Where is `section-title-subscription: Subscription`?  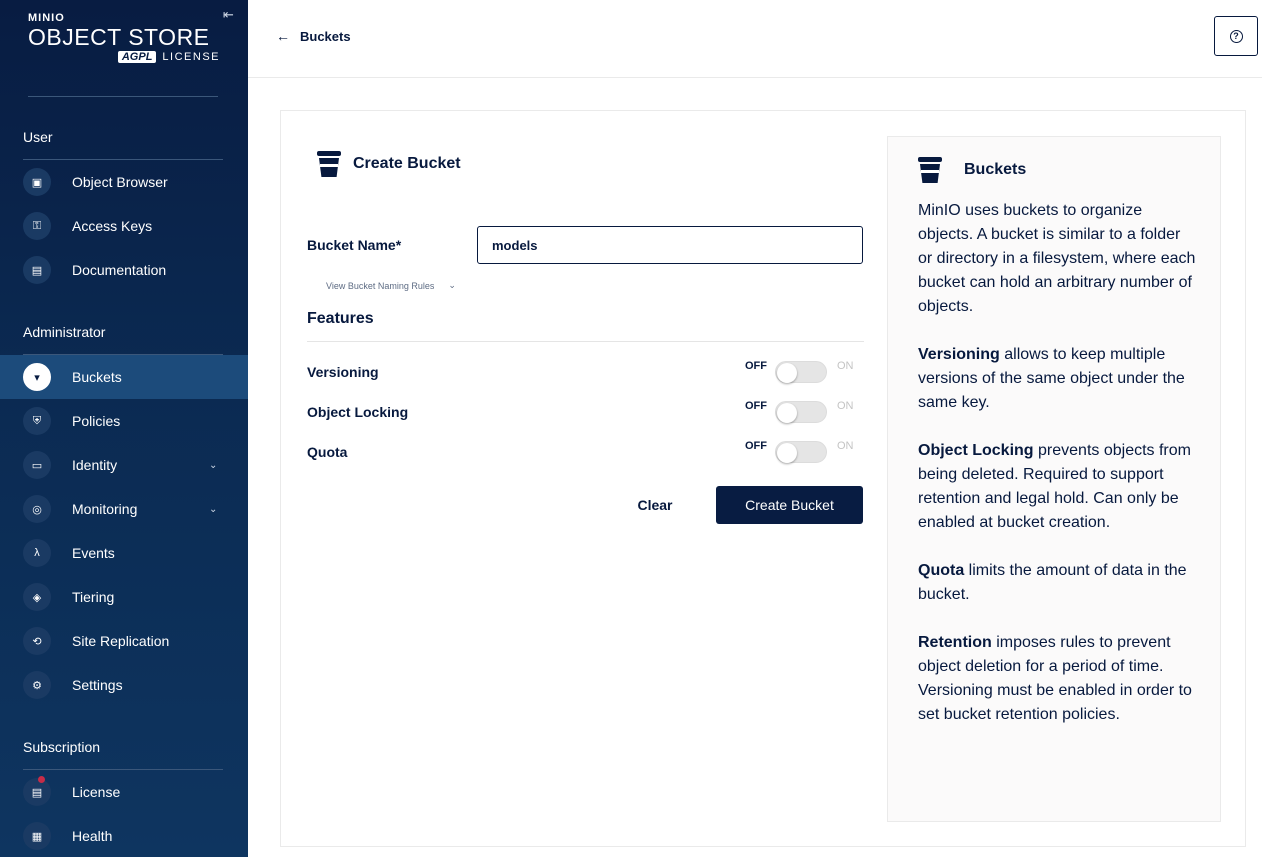 section-title-subscription: Subscription is located at coordinates (62, 747).